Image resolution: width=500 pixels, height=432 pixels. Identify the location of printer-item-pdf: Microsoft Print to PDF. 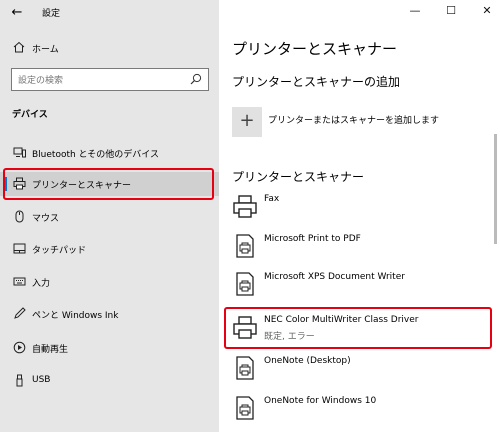
(359, 248).